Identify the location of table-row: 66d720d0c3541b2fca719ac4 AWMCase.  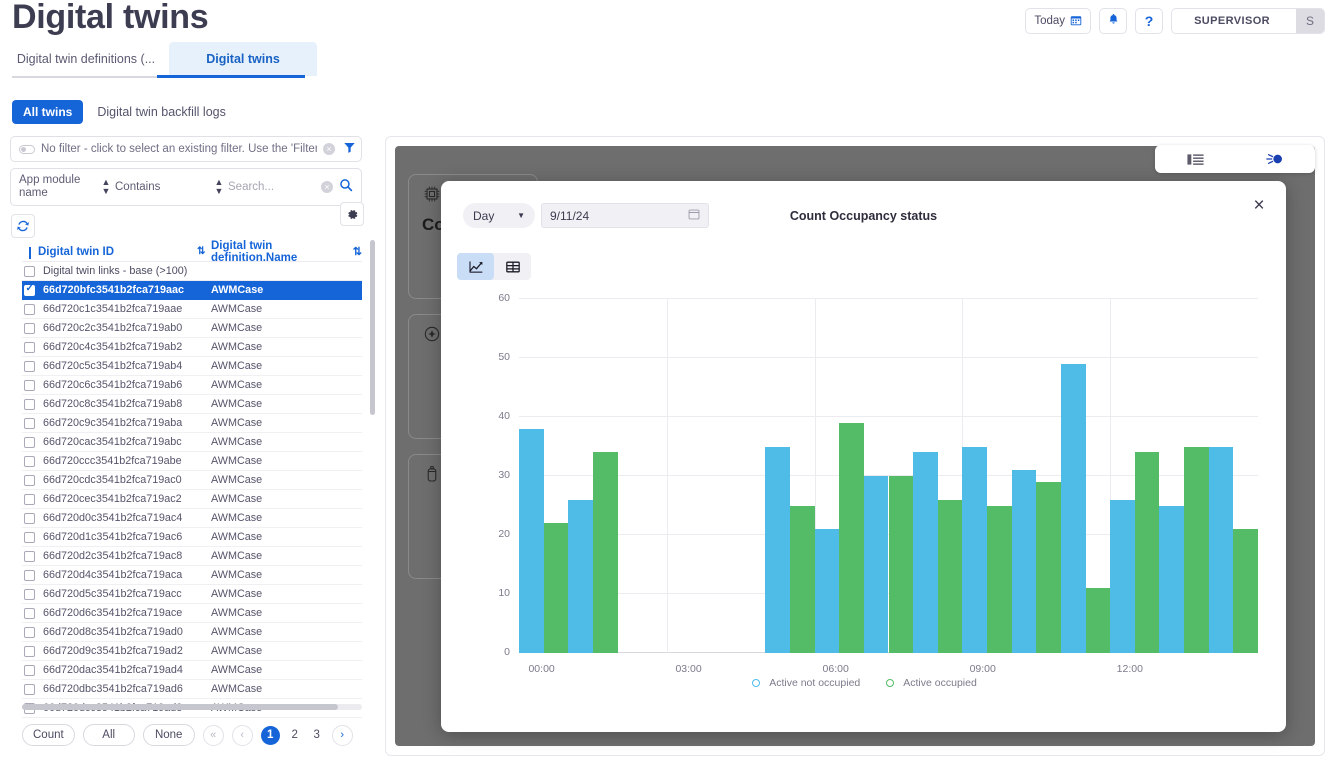
(192, 518).